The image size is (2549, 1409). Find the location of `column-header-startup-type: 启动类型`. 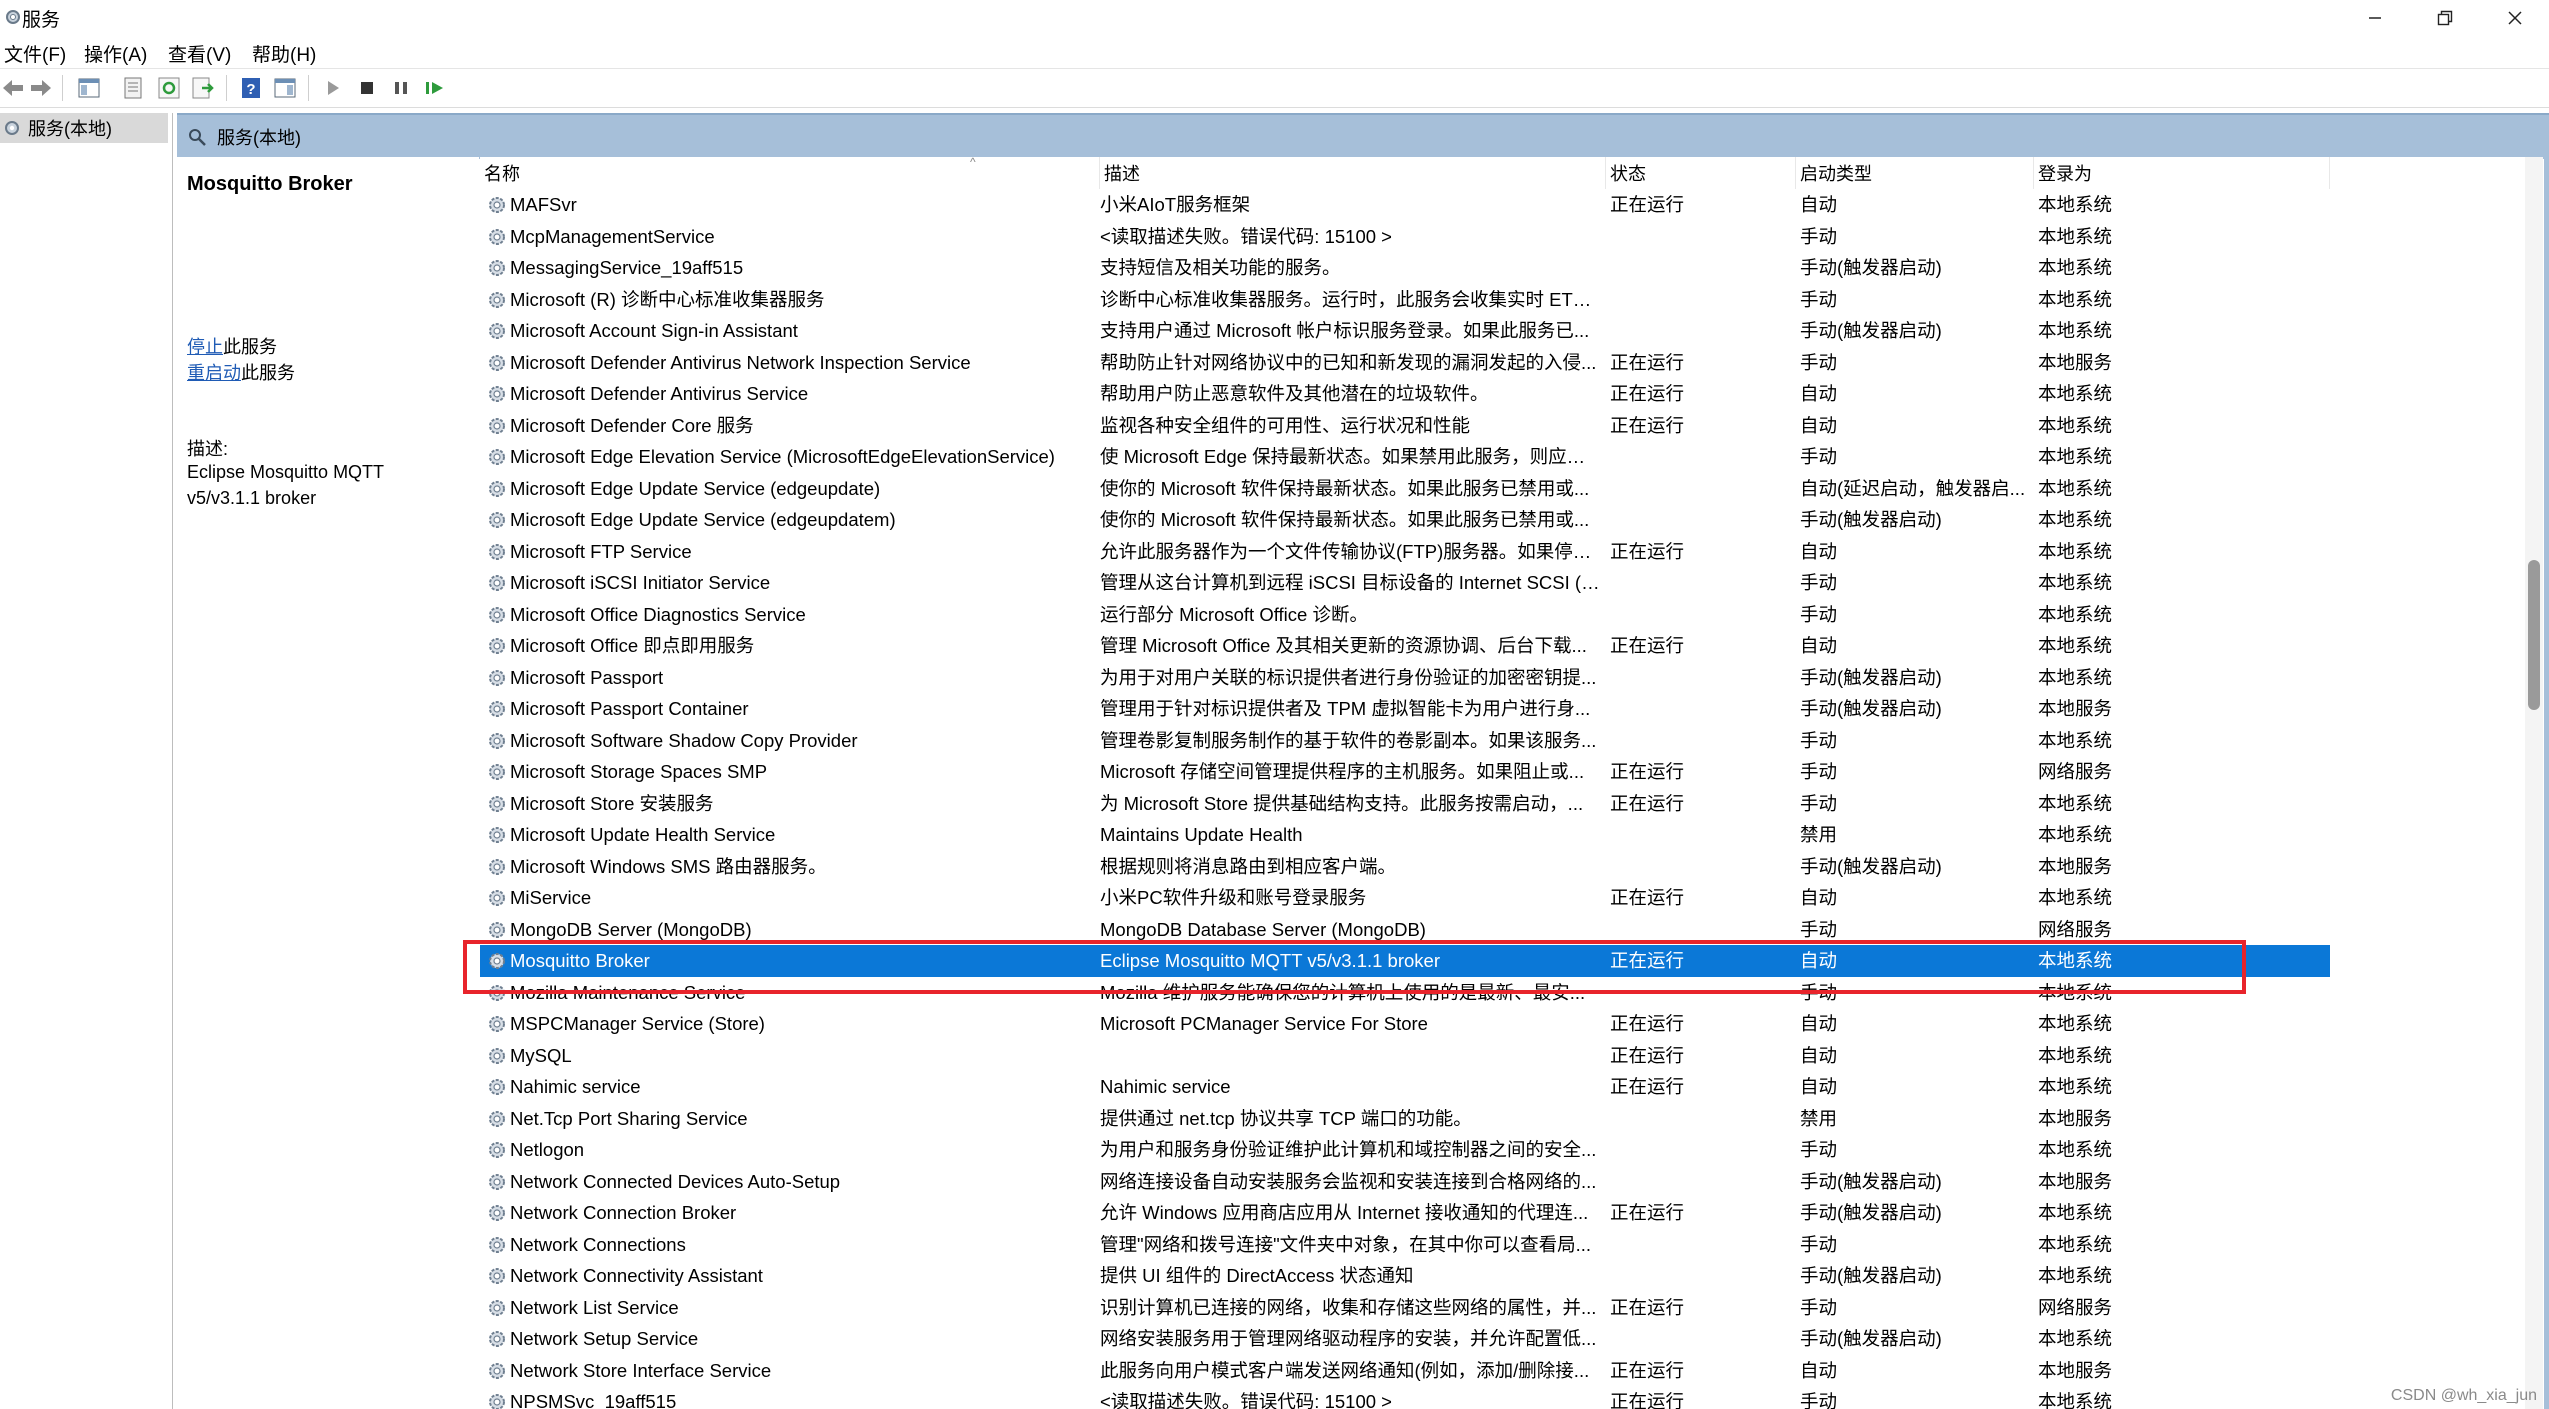

column-header-startup-type: 启动类型 is located at coordinates (1915, 173).